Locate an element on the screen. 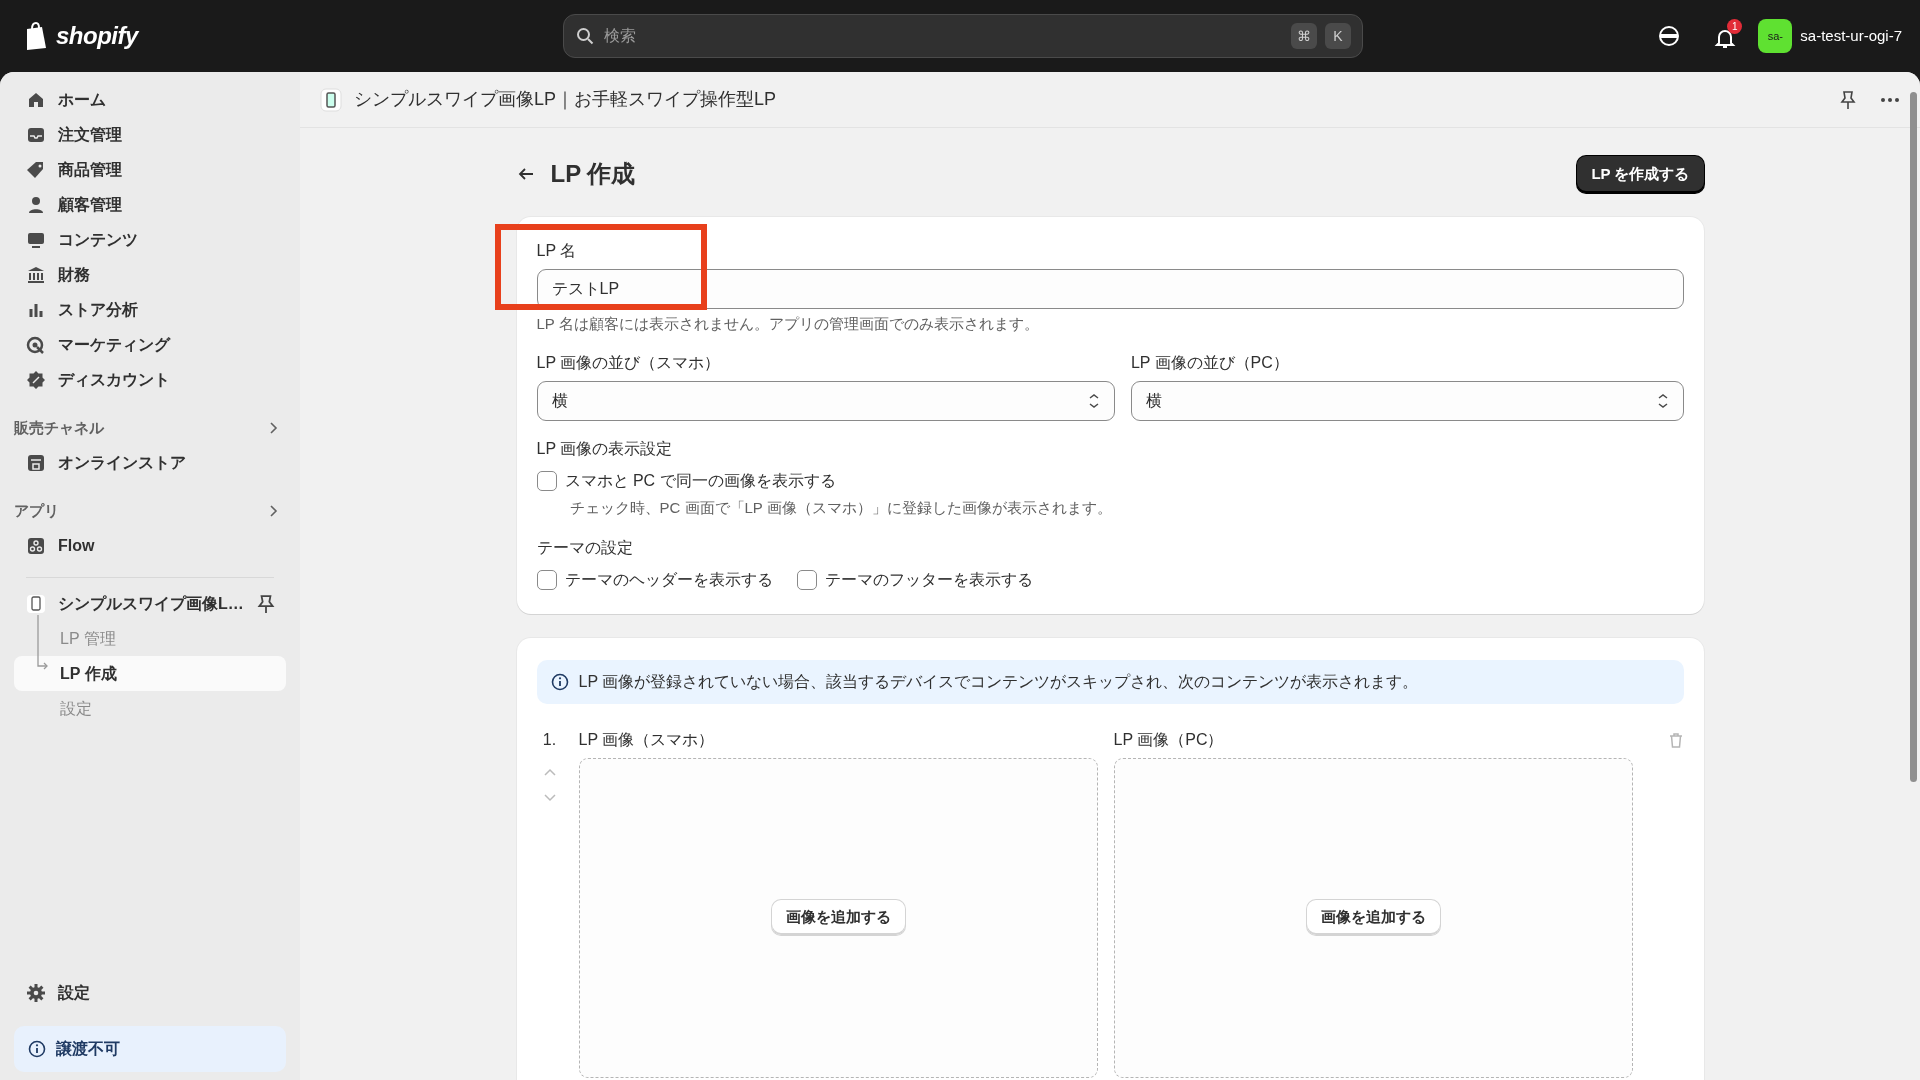 The image size is (1920, 1080). field-label: LP 画像の並び（PC） is located at coordinates (1210, 363).